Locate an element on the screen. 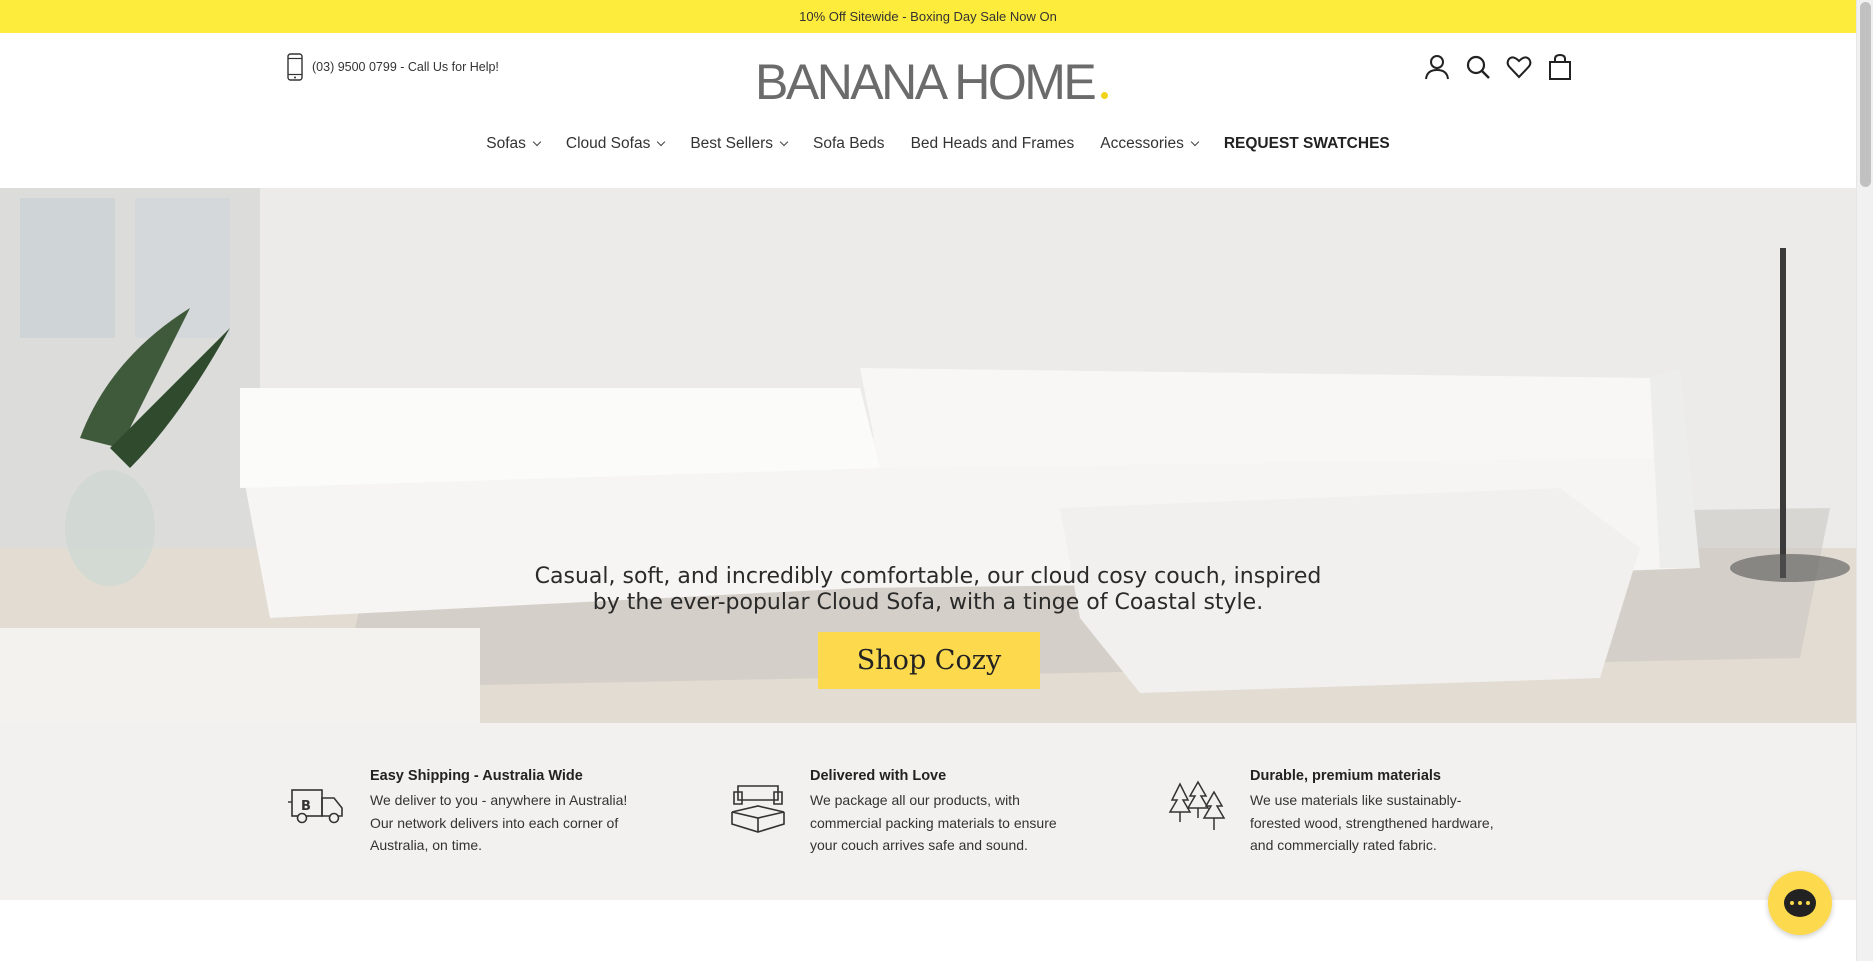 The height and width of the screenshot is (961, 1873). phone-icon is located at coordinates (295, 67).